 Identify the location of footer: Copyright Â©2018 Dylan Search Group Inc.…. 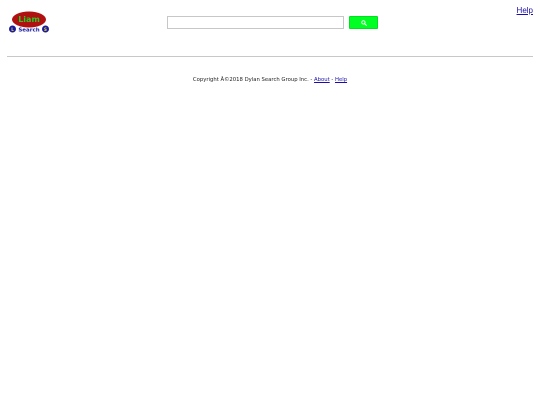
(270, 80).